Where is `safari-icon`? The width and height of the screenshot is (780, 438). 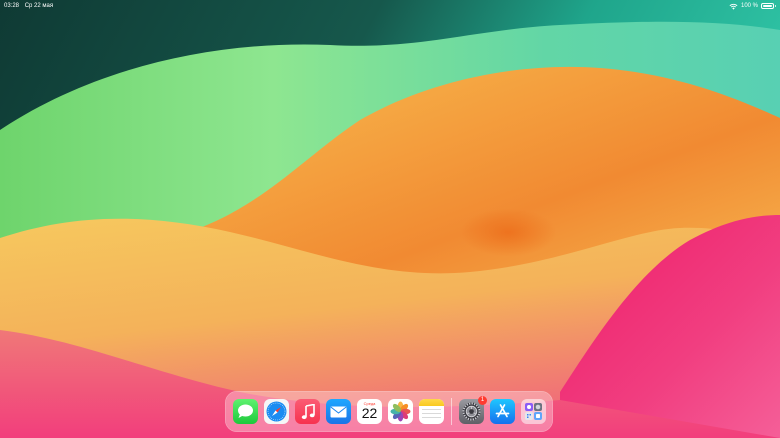
safari-icon is located at coordinates (276, 411).